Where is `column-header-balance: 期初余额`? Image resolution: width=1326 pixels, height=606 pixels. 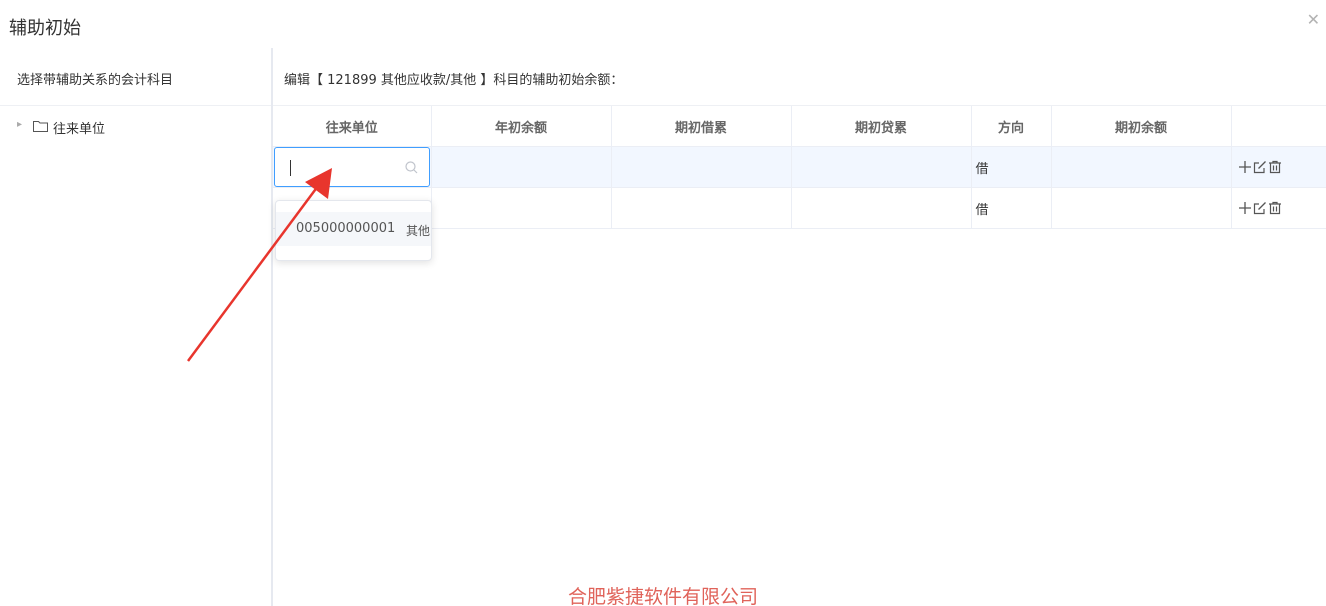
column-header-balance: 期初余额 is located at coordinates (1141, 126).